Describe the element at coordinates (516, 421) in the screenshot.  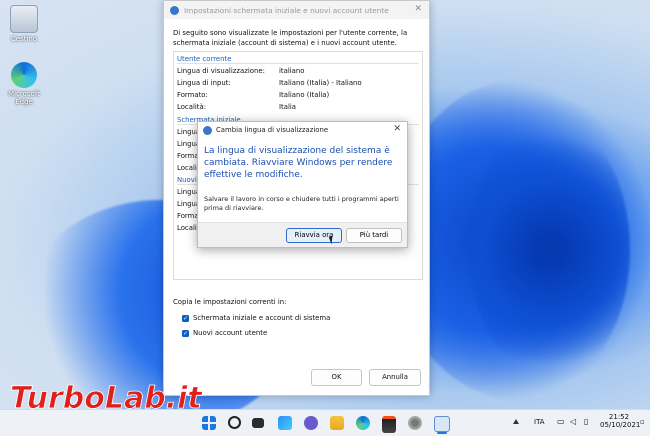
I see `chevron-up-icon` at that location.